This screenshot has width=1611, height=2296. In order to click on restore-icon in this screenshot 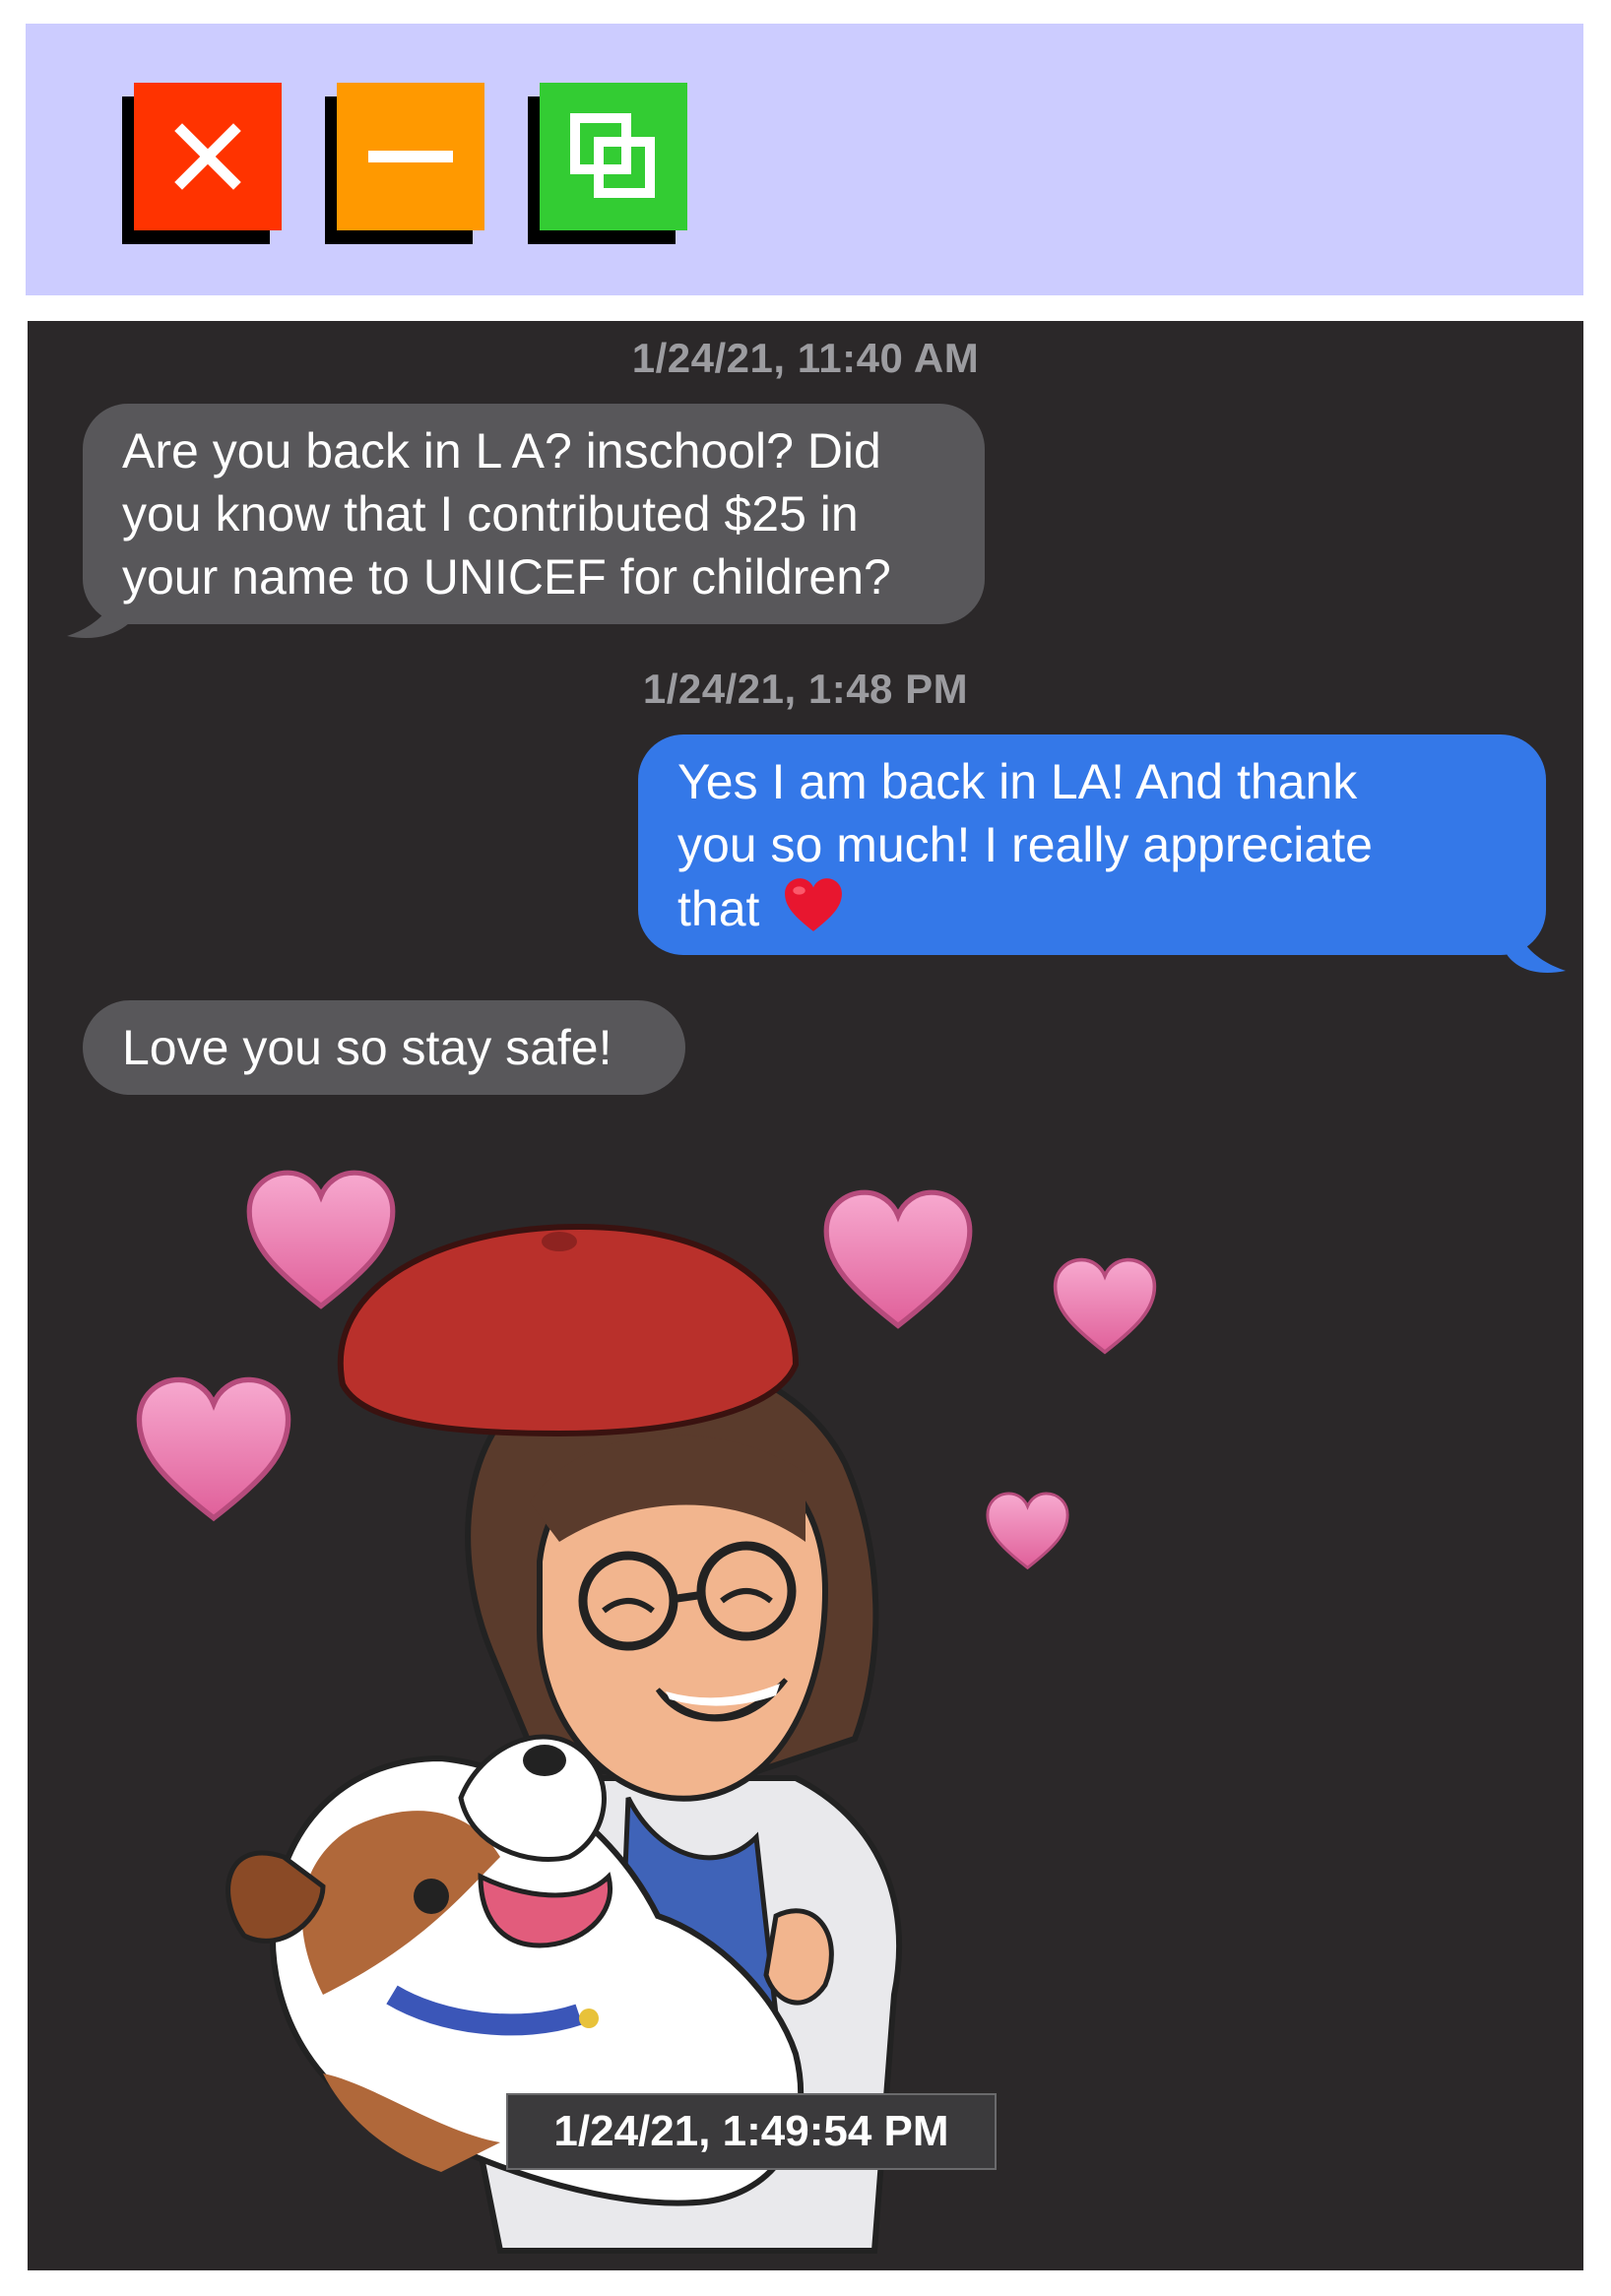, I will do `click(612, 155)`.